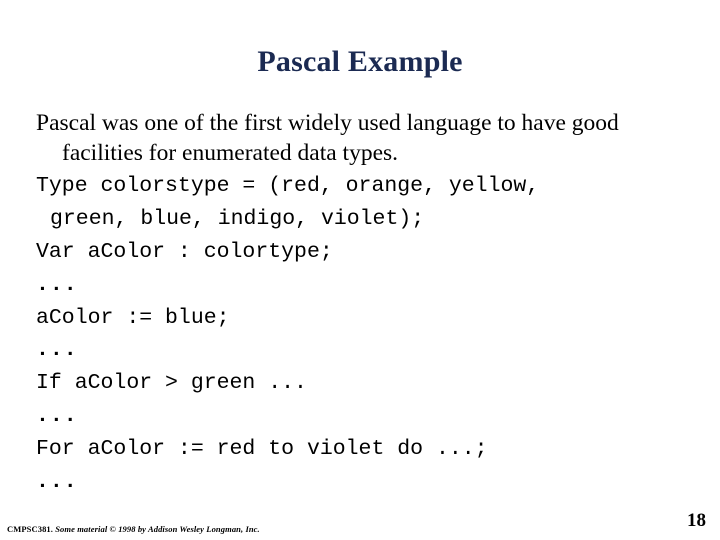  Describe the element at coordinates (262, 449) in the screenshot. I see `code-line: For aColor := red to violet do ...;` at that location.